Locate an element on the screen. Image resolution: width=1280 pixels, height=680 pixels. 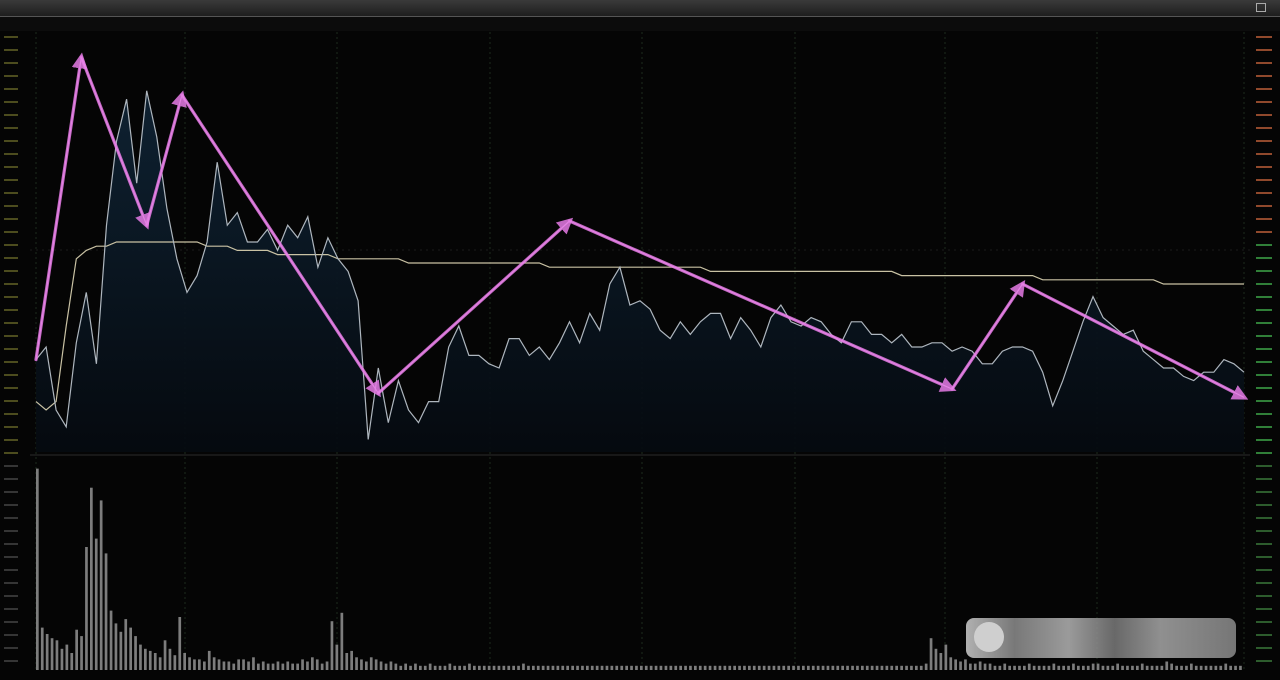
left-axis is located at coordinates (11, 349).